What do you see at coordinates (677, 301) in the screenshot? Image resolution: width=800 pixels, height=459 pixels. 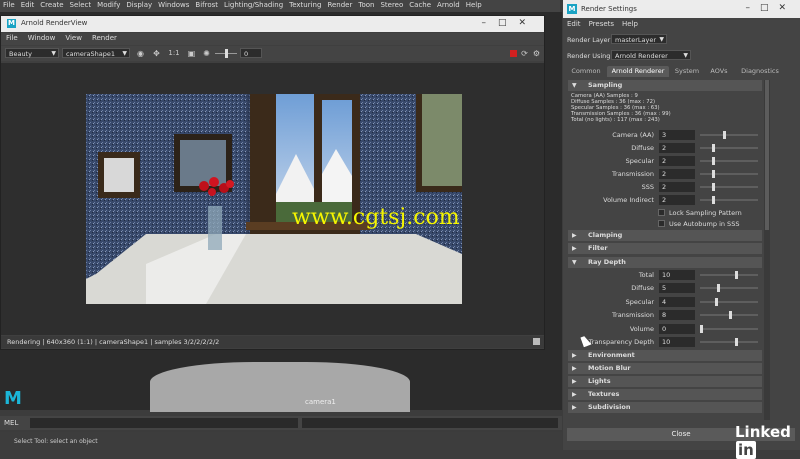 I see `param-value-field: 4` at bounding box center [677, 301].